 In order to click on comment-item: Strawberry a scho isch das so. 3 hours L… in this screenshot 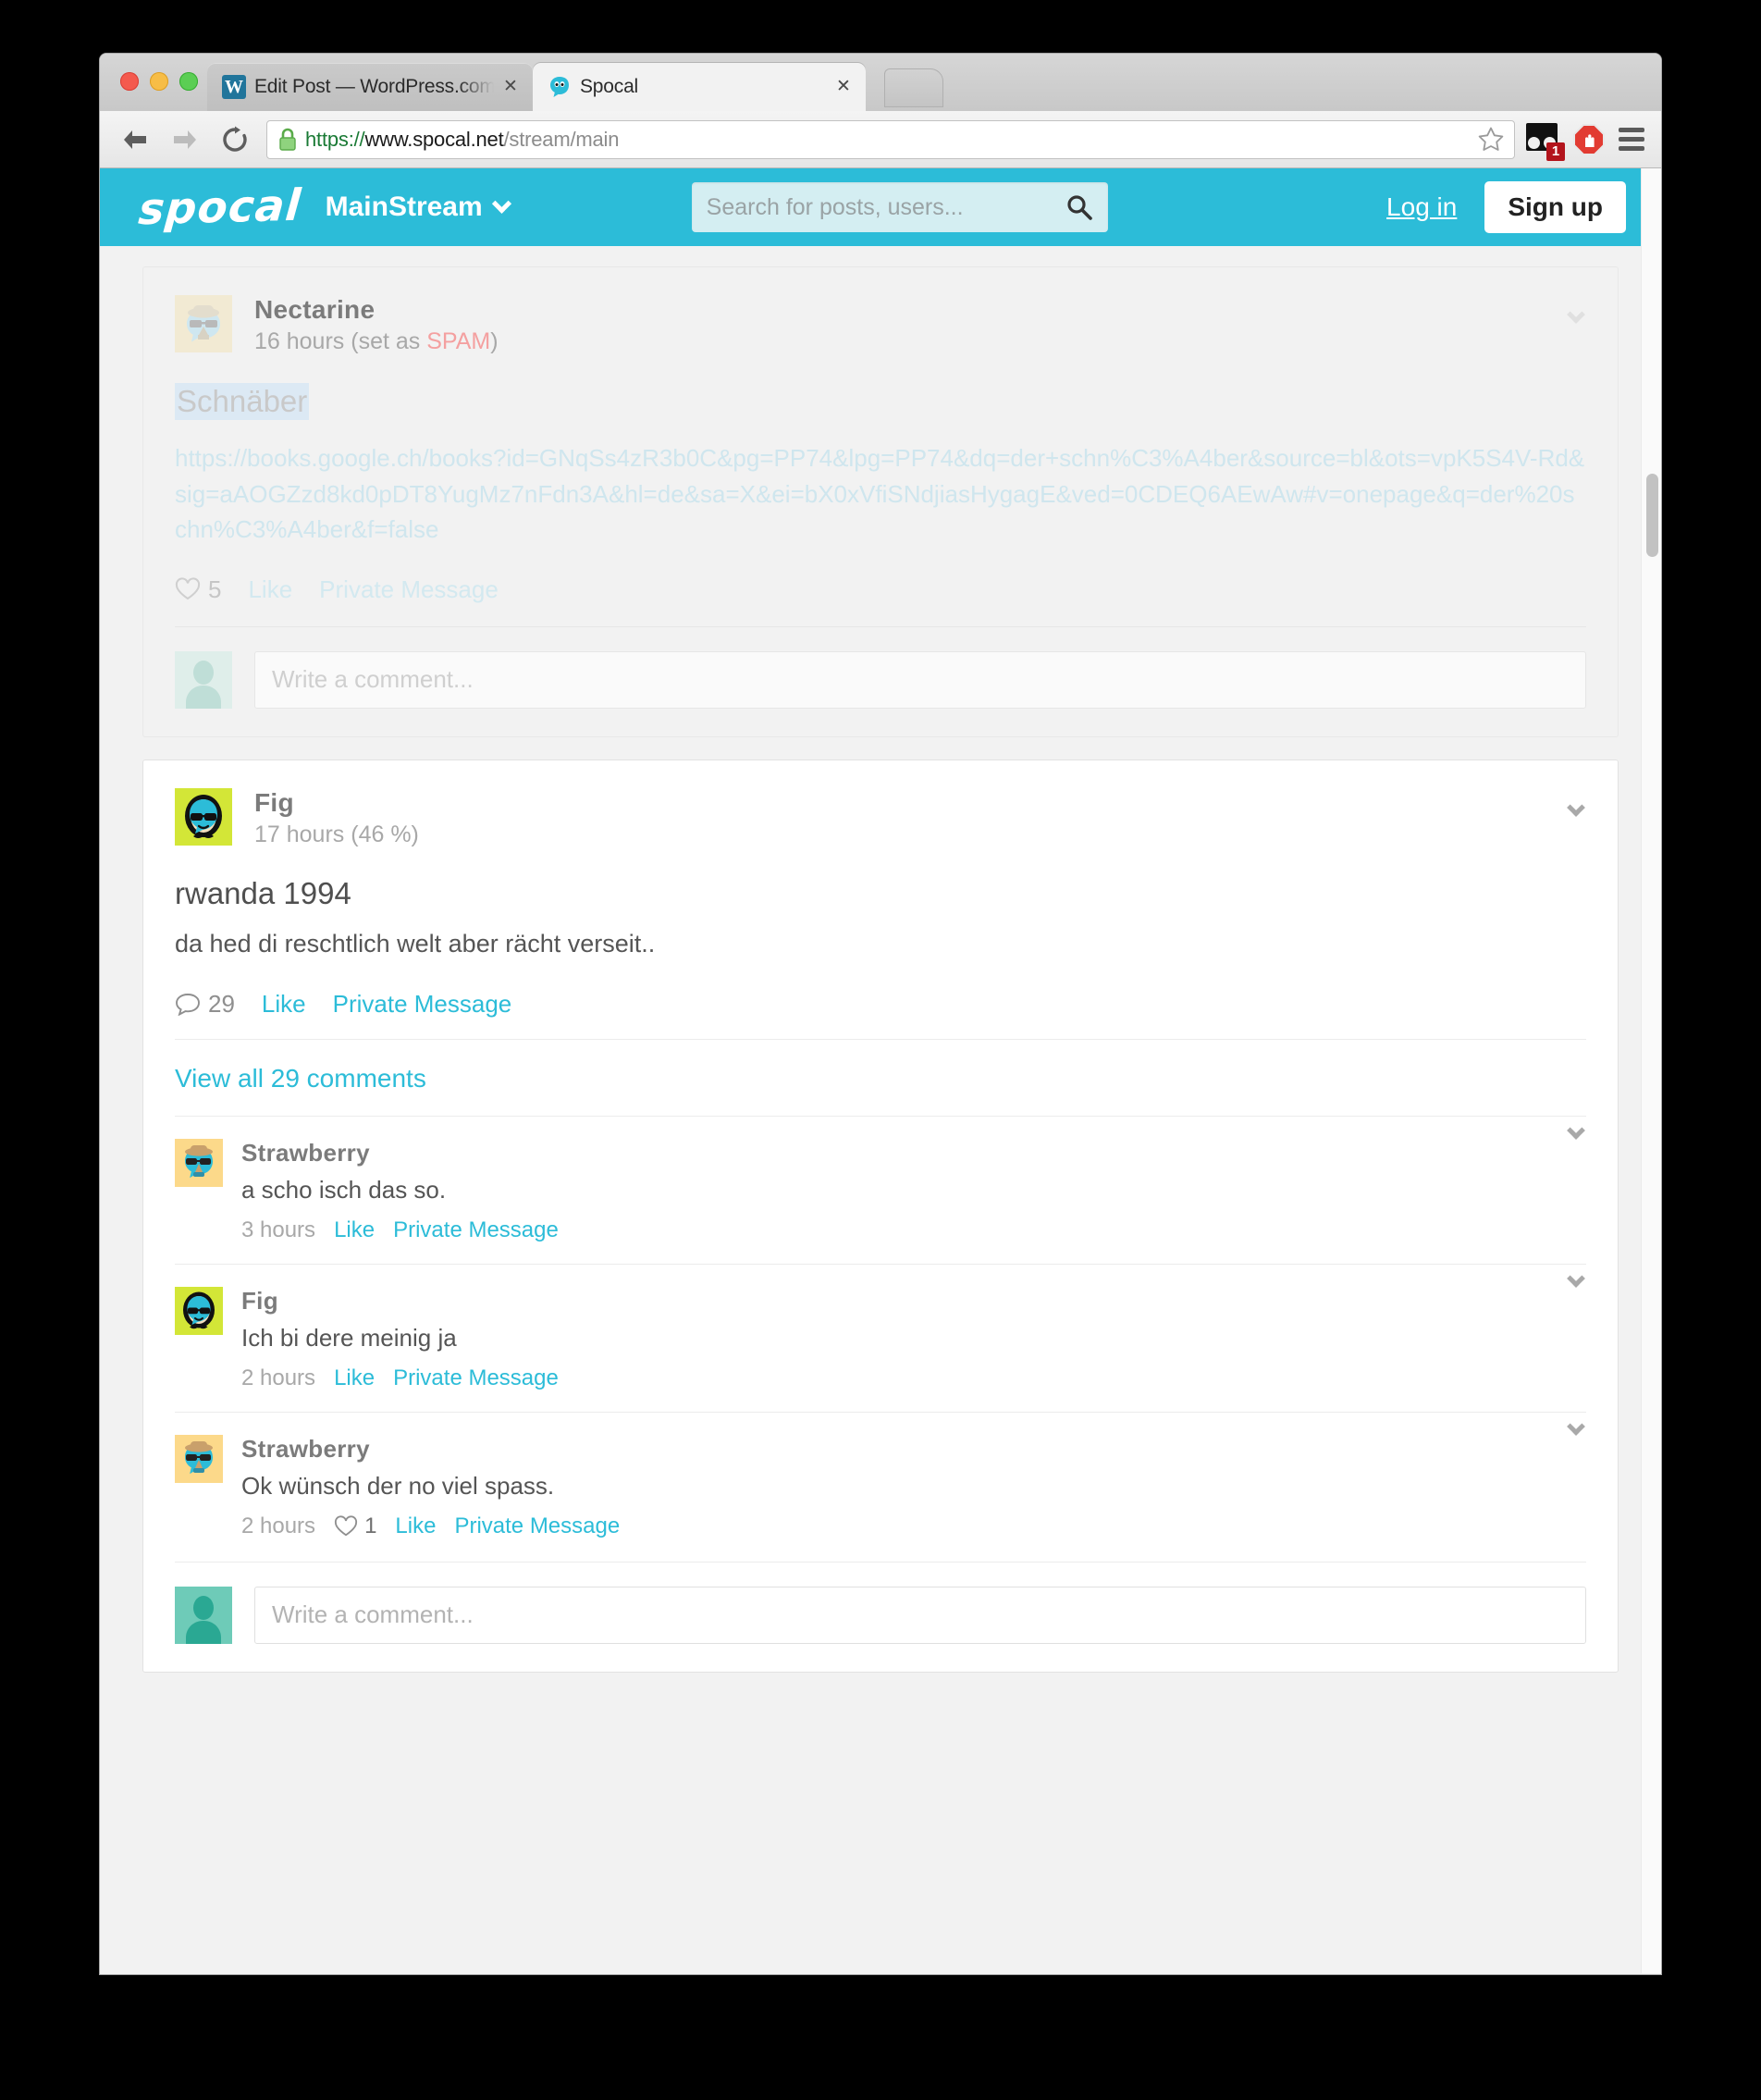, I will do `click(880, 1190)`.